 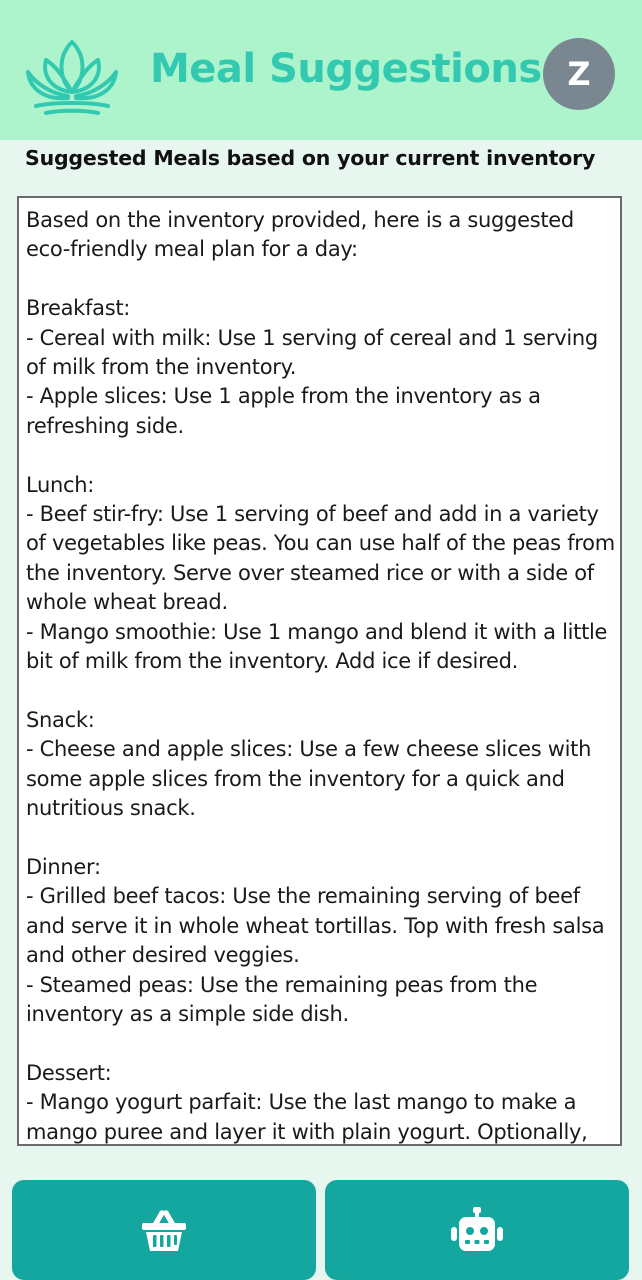 I want to click on inventory-button, so click(x=164, y=1230).